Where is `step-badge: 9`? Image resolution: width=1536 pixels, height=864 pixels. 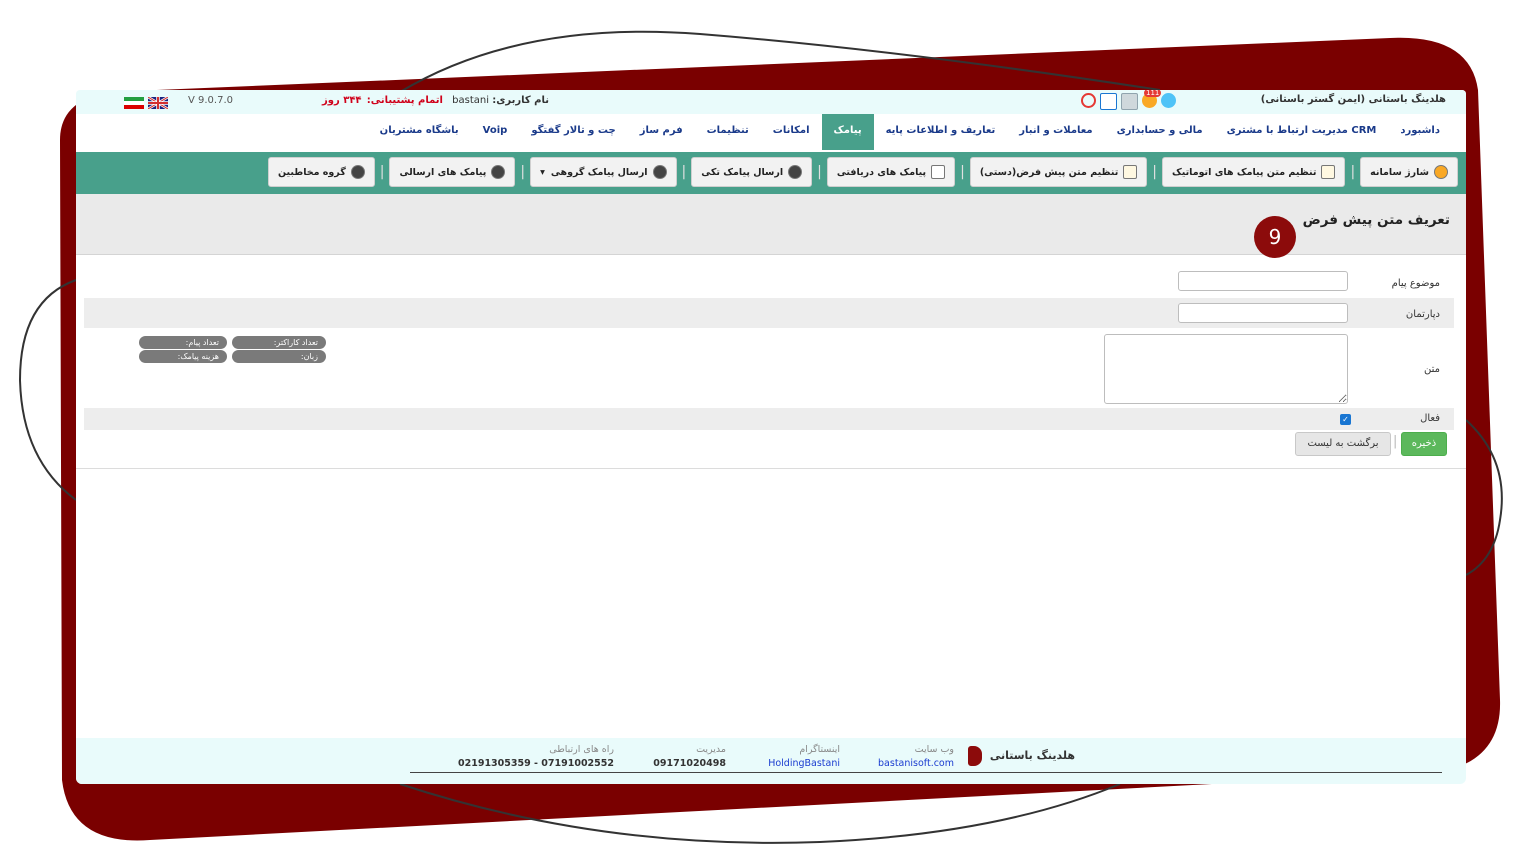
step-badge: 9 is located at coordinates (1275, 237).